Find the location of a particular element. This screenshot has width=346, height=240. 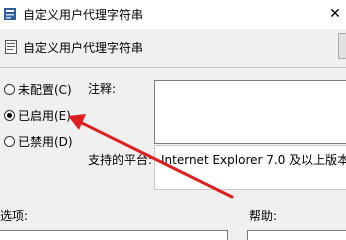

help-panel is located at coordinates (296, 235).